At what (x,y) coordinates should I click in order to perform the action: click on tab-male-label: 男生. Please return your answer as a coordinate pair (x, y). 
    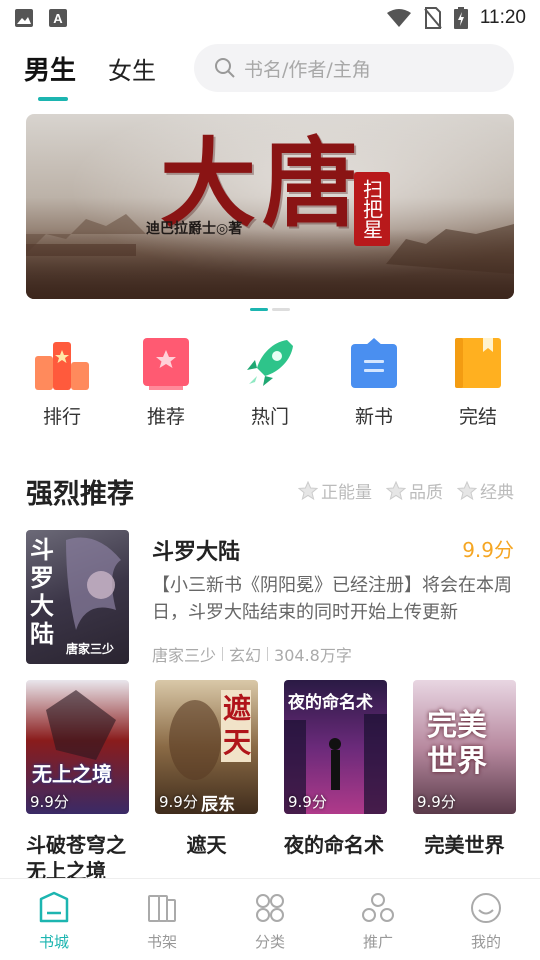
    Looking at the image, I should click on (50, 70).